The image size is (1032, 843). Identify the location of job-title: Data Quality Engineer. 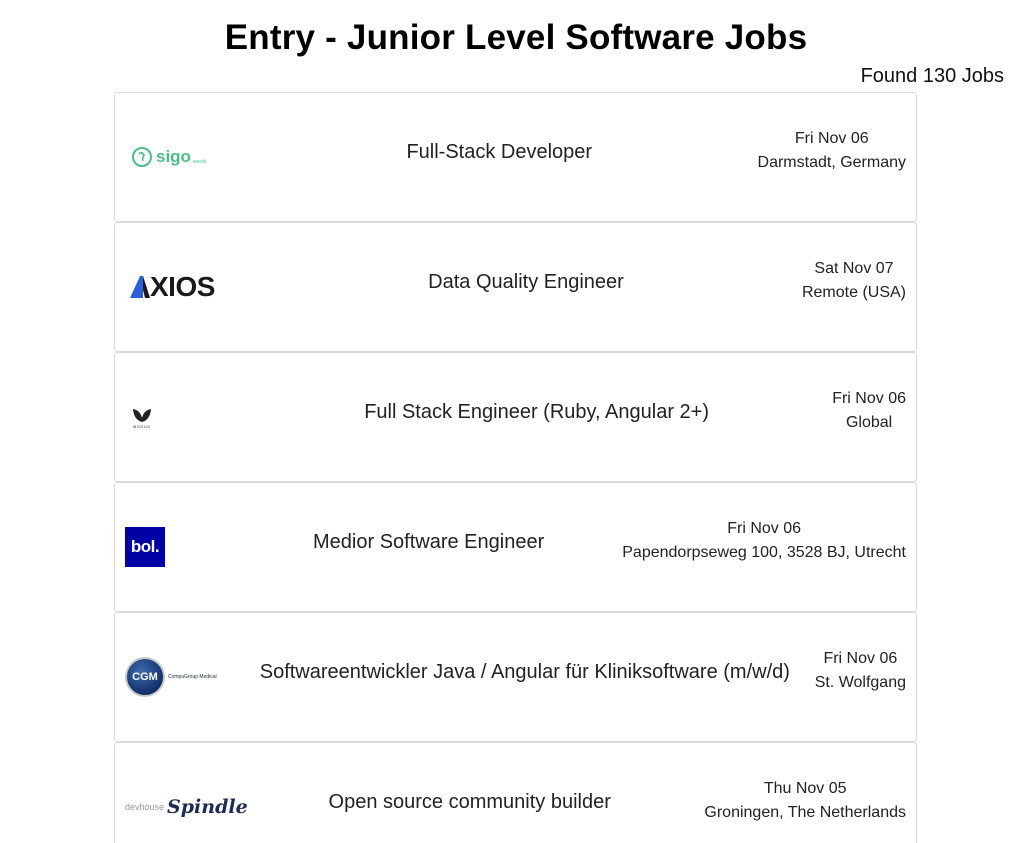
(526, 282).